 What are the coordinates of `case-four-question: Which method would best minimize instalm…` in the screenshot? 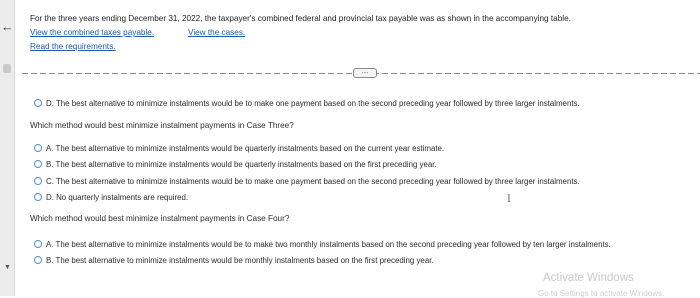 It's located at (160, 218).